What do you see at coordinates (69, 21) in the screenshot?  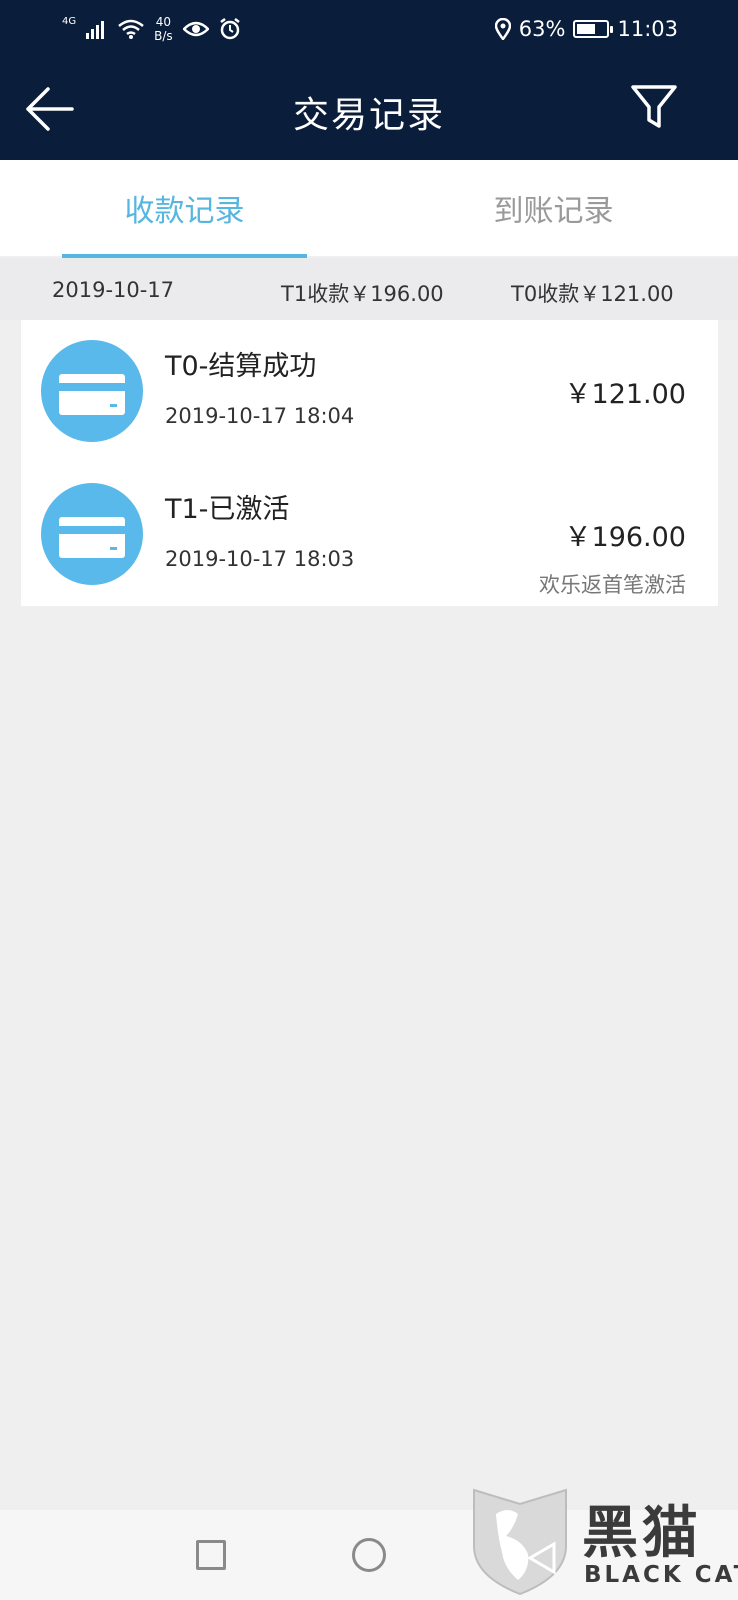 I see `network-type: 4G` at bounding box center [69, 21].